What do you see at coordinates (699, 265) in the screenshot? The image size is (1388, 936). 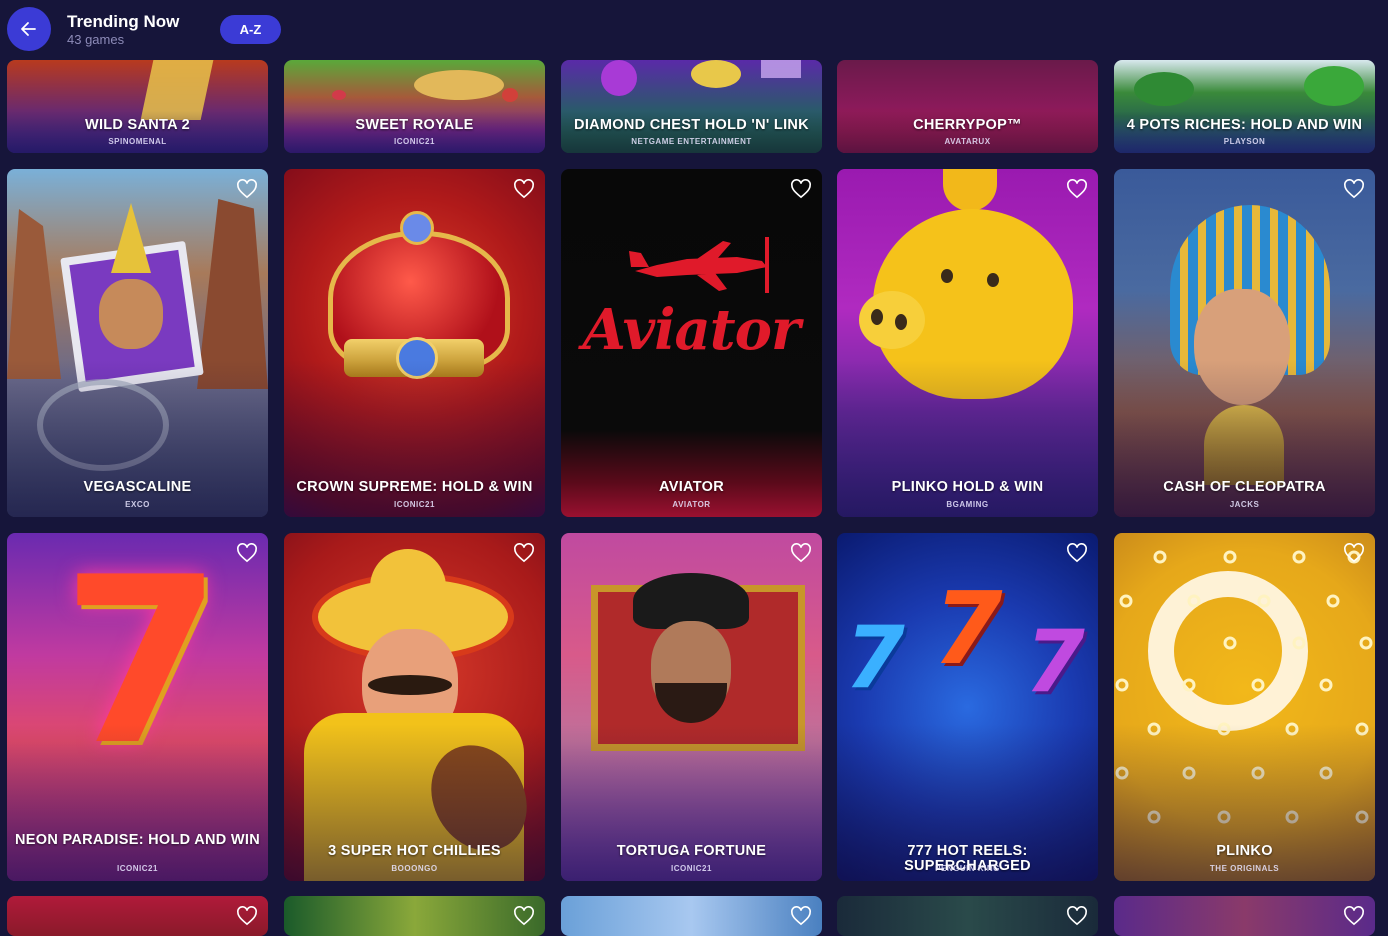 I see `plane-icon` at bounding box center [699, 265].